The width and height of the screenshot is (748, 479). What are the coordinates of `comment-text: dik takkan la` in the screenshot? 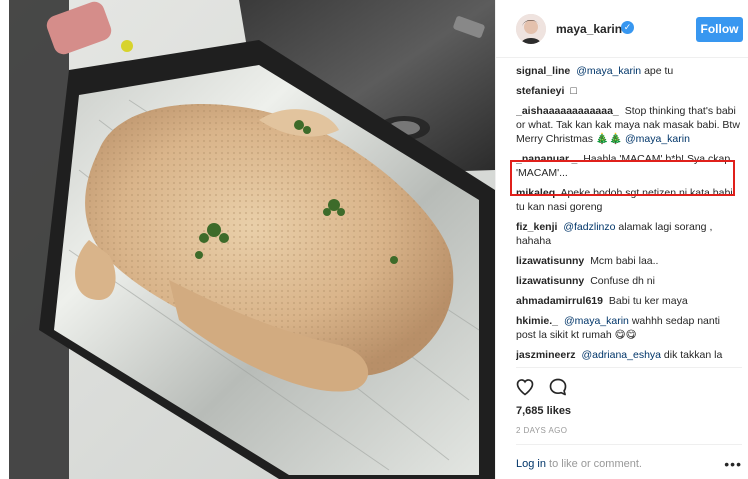 It's located at (693, 355).